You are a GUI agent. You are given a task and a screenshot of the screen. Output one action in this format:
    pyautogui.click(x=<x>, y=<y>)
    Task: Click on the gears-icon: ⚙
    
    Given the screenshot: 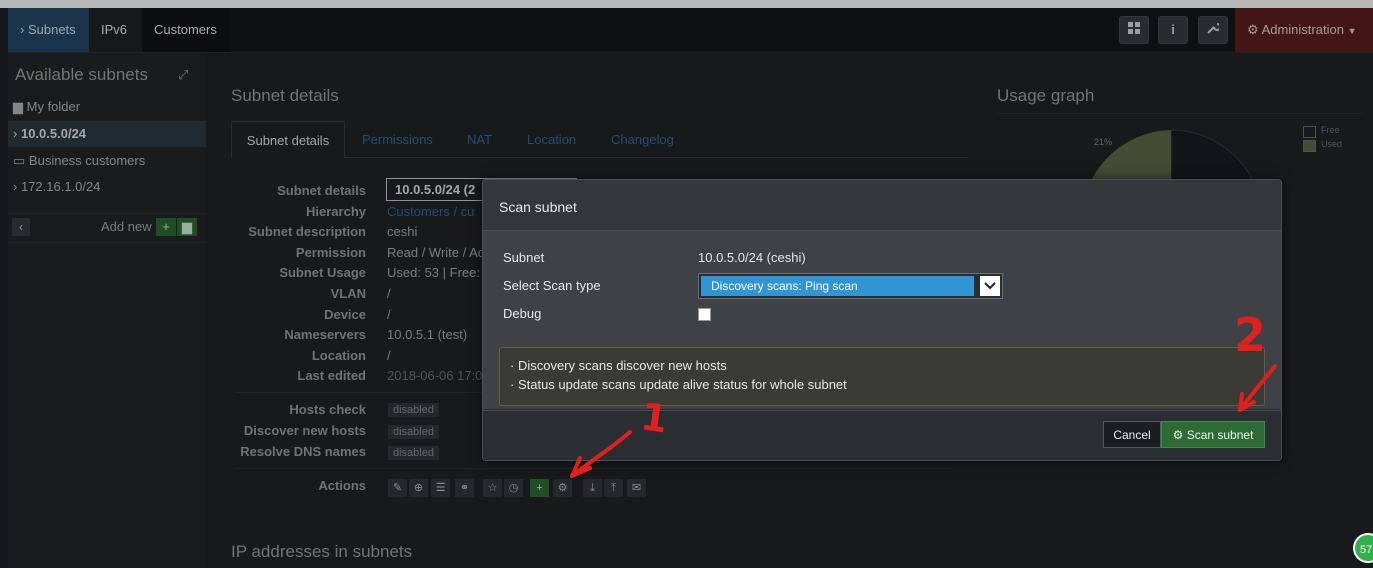 What is the action you would take?
    pyautogui.click(x=1178, y=435)
    